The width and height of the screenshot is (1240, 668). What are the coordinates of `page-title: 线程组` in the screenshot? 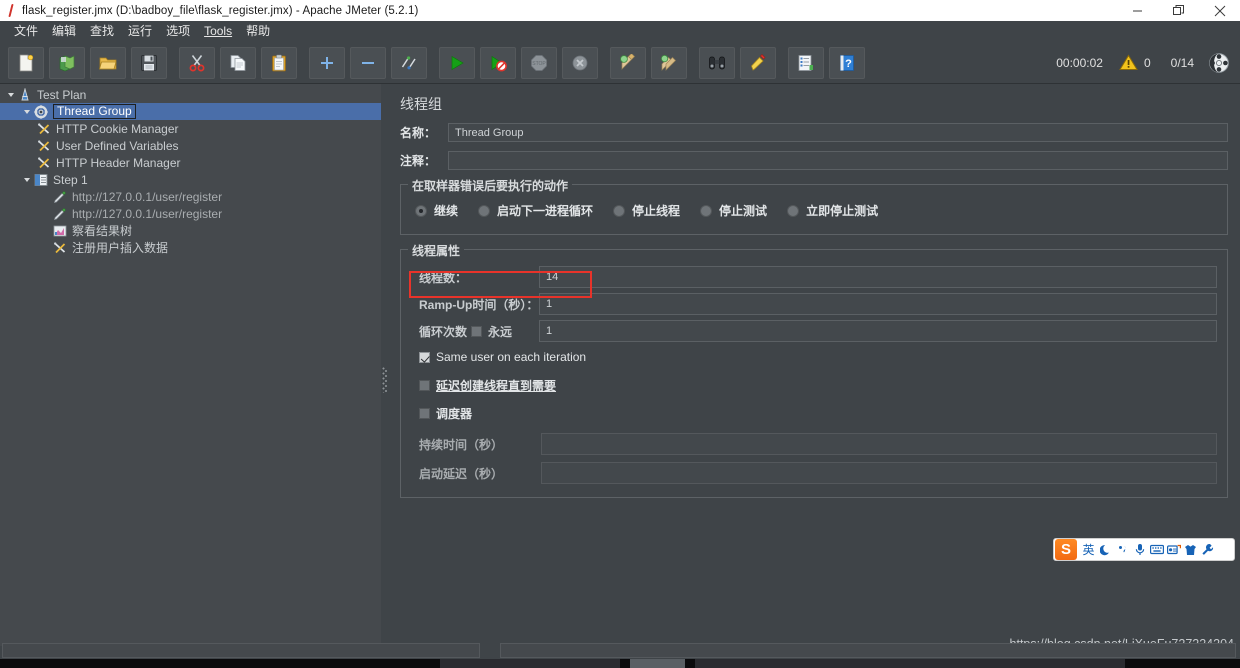 It's located at (421, 104).